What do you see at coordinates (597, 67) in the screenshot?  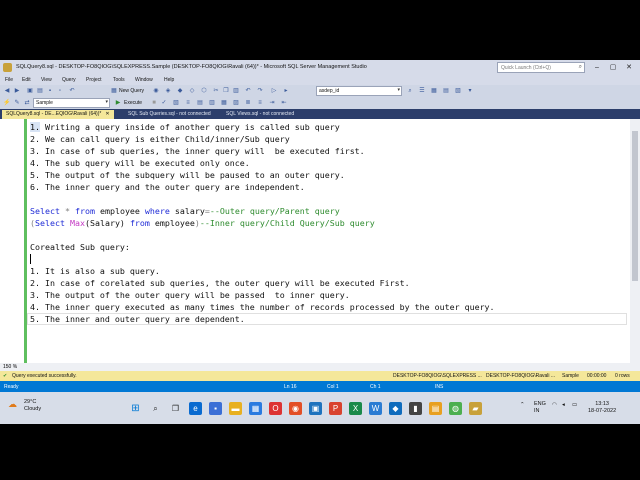 I see `minimize-button: –` at bounding box center [597, 67].